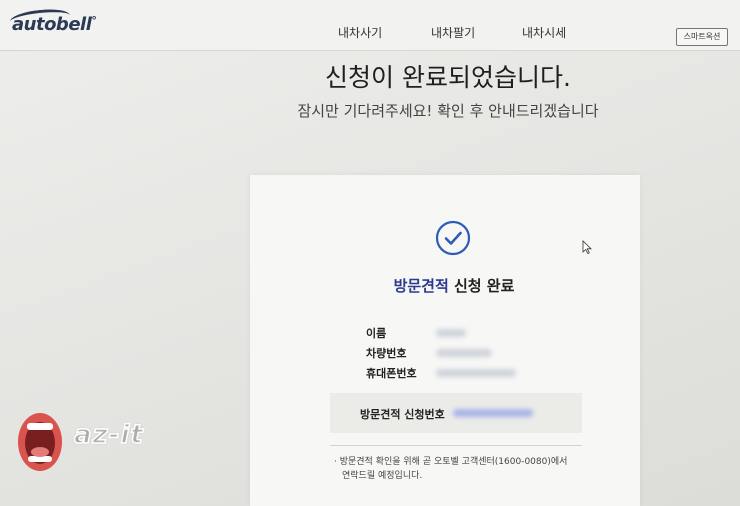 Image resolution: width=740 pixels, height=506 pixels. Describe the element at coordinates (481, 286) in the screenshot. I see `card-title-rest: 신청 완료` at that location.